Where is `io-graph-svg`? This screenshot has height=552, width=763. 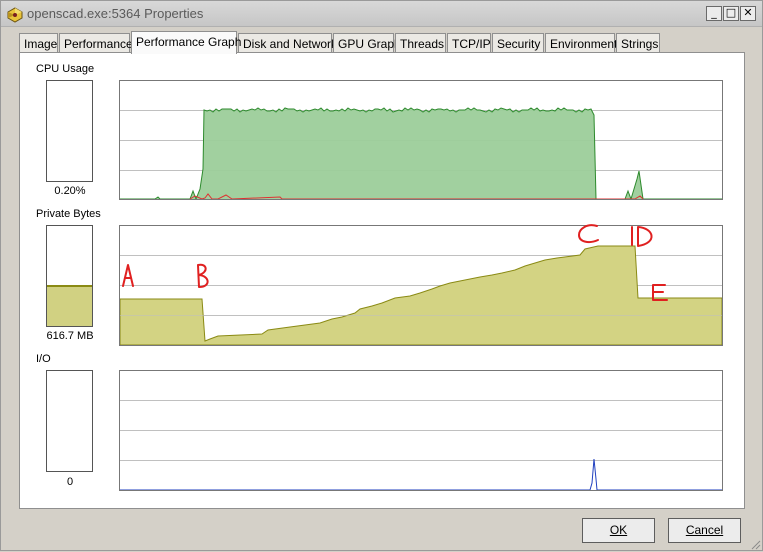 io-graph-svg is located at coordinates (421, 445).